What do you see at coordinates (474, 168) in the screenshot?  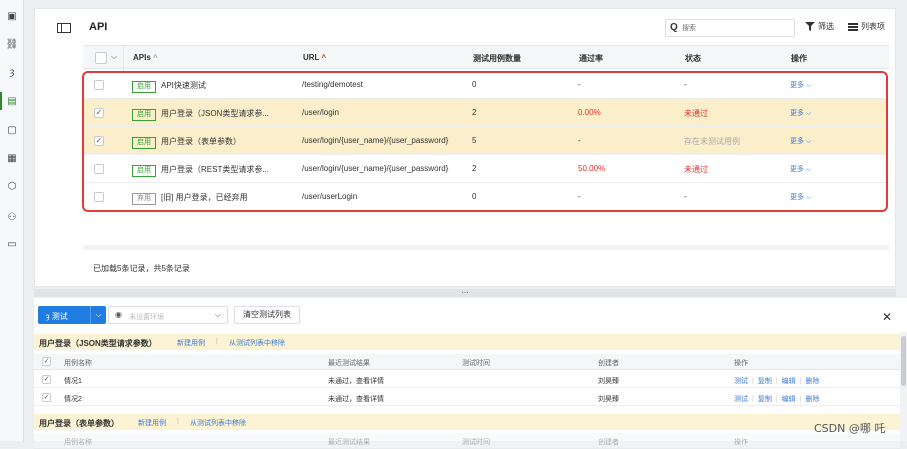 I see `case-count: 2` at bounding box center [474, 168].